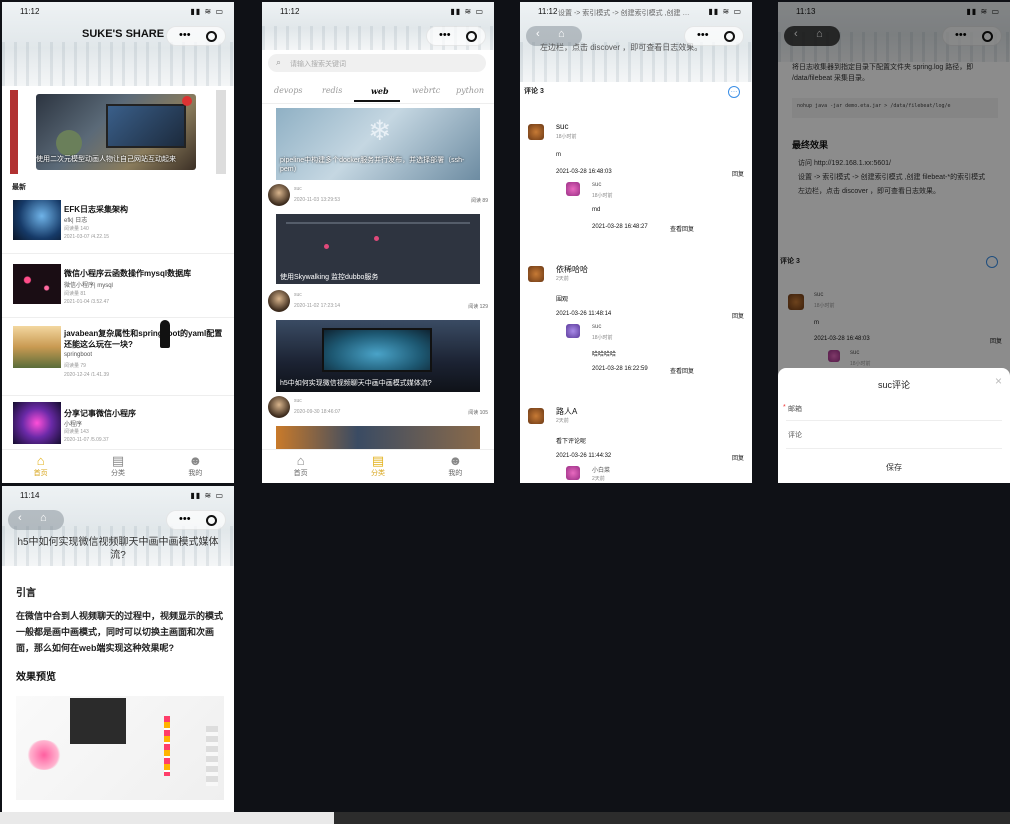  What do you see at coordinates (26, 593) in the screenshot?
I see `section-heading: 引言` at bounding box center [26, 593].